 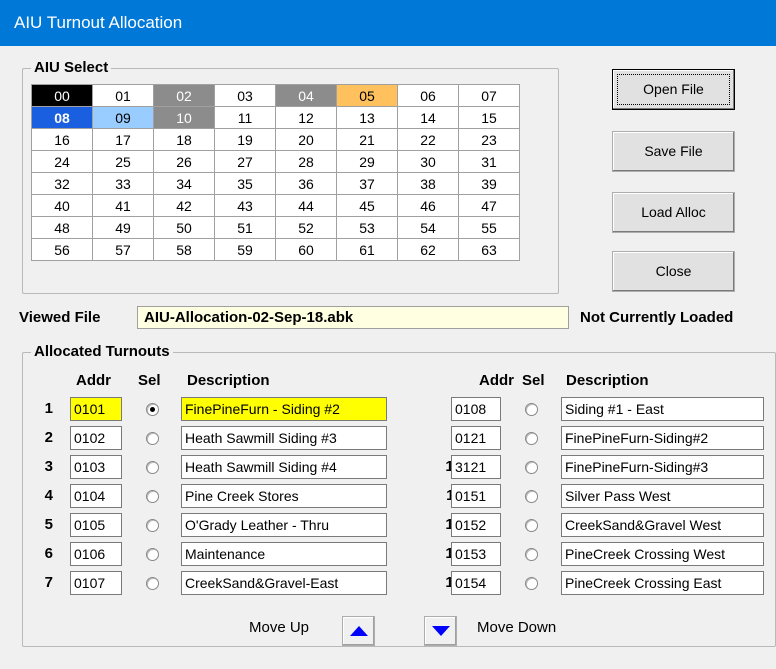 I want to click on aiu-cell-11: 11, so click(x=245, y=117).